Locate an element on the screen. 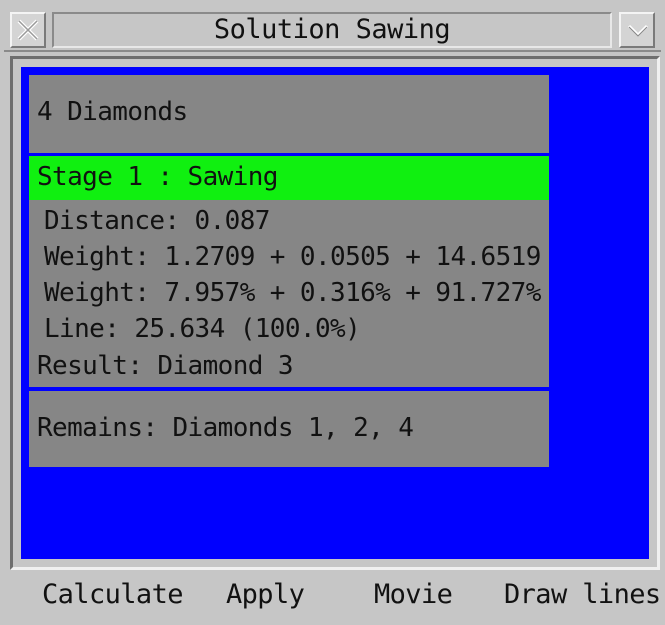 This screenshot has width=665, height=625. draw-lines-button: Draw lines is located at coordinates (582, 595).